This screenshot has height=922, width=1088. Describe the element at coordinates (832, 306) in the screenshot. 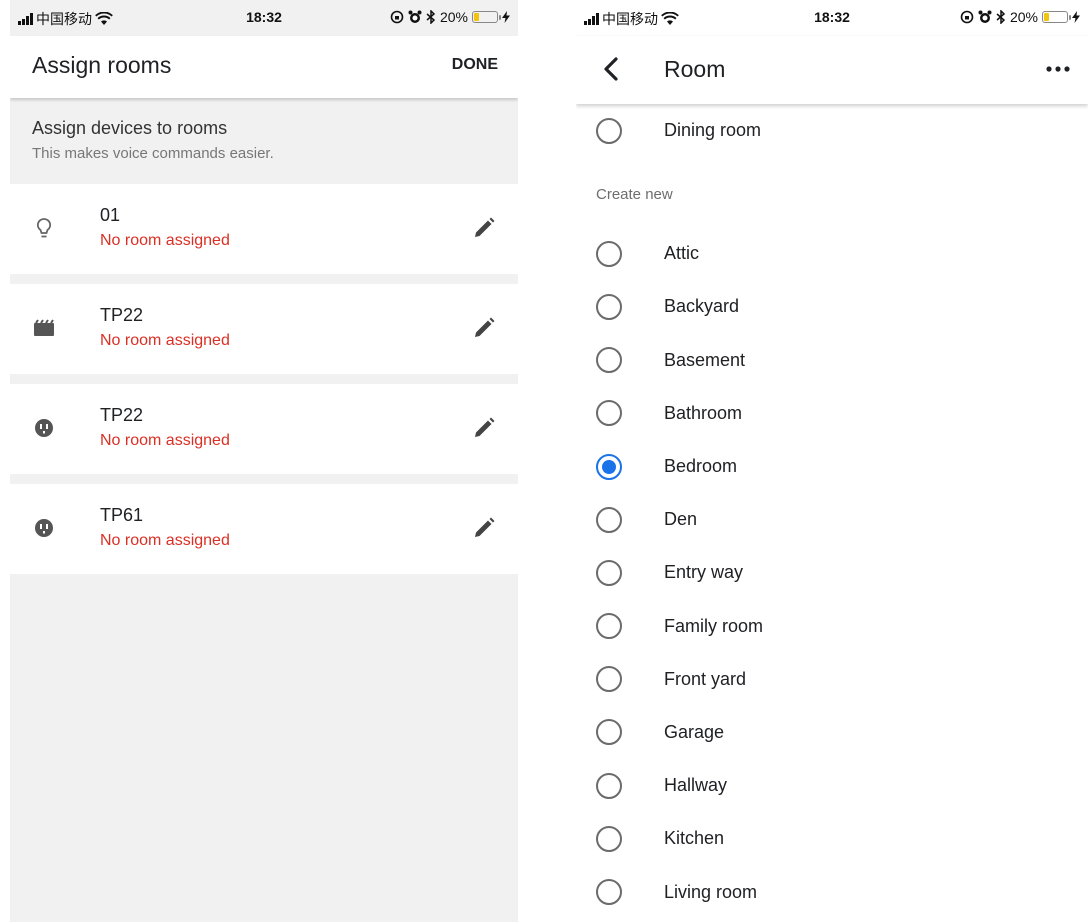

I see `room-option: Backyard` at that location.